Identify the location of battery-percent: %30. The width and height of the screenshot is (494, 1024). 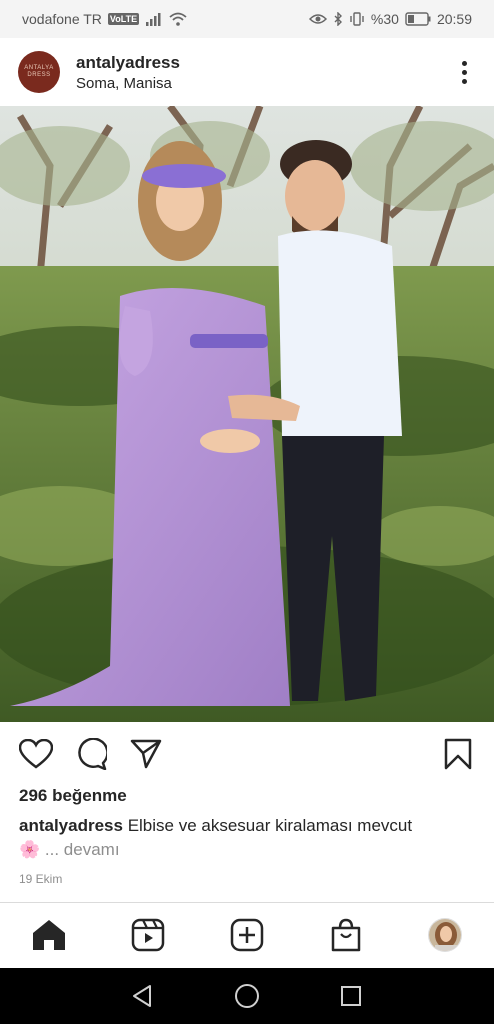
(384, 19).